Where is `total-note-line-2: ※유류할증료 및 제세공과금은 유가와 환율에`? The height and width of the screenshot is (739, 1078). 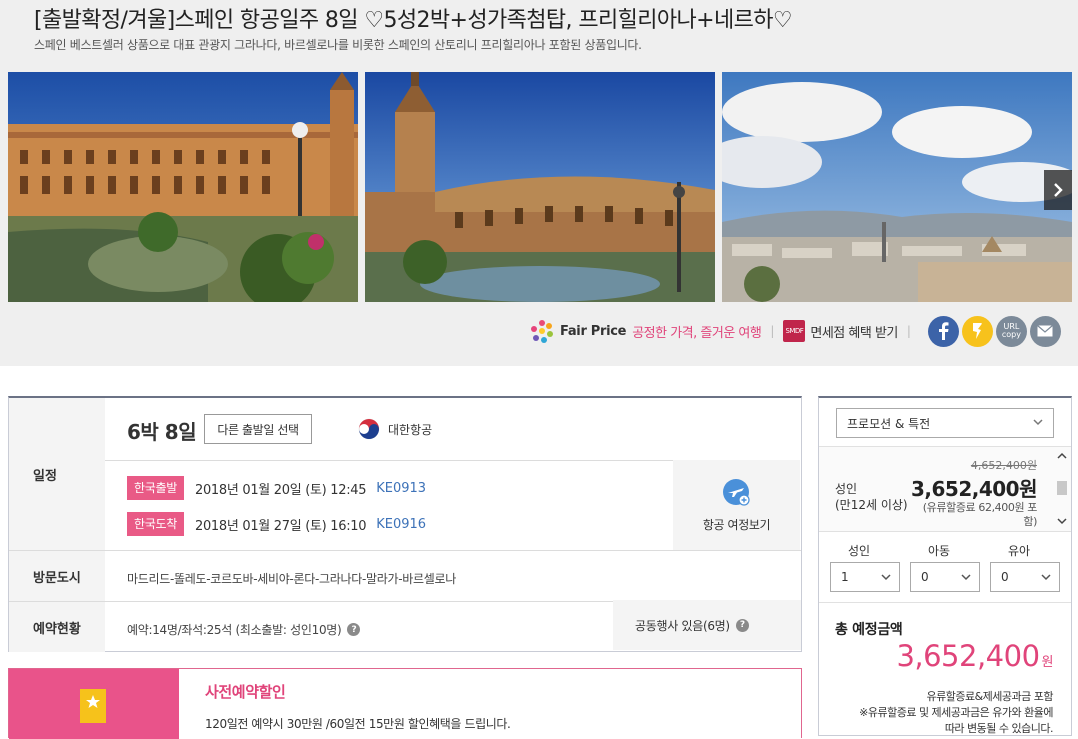
total-note-line-2: ※유류할증료 및 제세공과금은 유가와 환율에 is located at coordinates (956, 712).